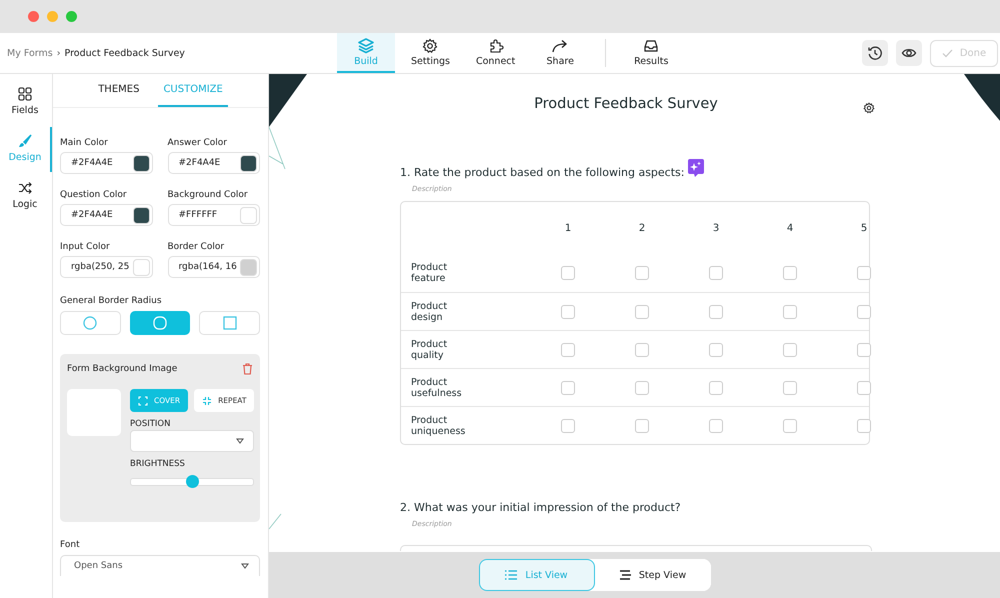  I want to click on history-button, so click(875, 53).